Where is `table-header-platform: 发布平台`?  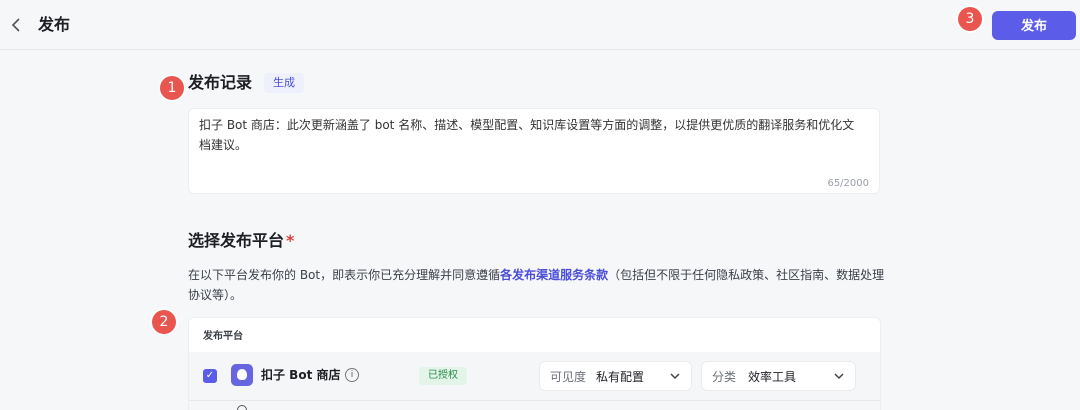
table-header-platform: 发布平台 is located at coordinates (223, 336).